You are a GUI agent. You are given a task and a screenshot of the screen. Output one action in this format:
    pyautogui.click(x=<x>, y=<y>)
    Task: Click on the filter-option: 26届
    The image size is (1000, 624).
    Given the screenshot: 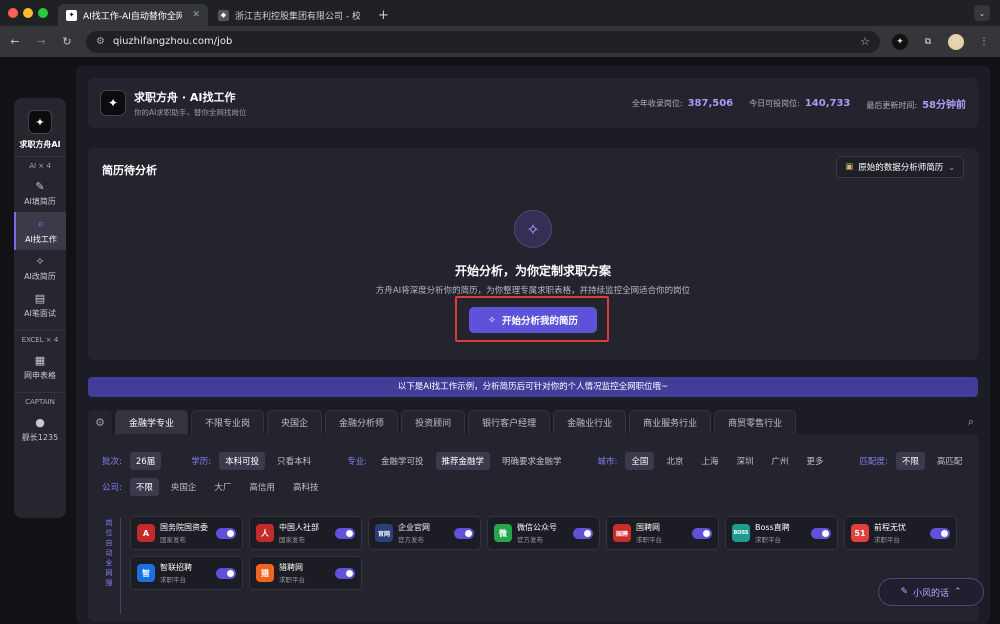 What is the action you would take?
    pyautogui.click(x=145, y=461)
    